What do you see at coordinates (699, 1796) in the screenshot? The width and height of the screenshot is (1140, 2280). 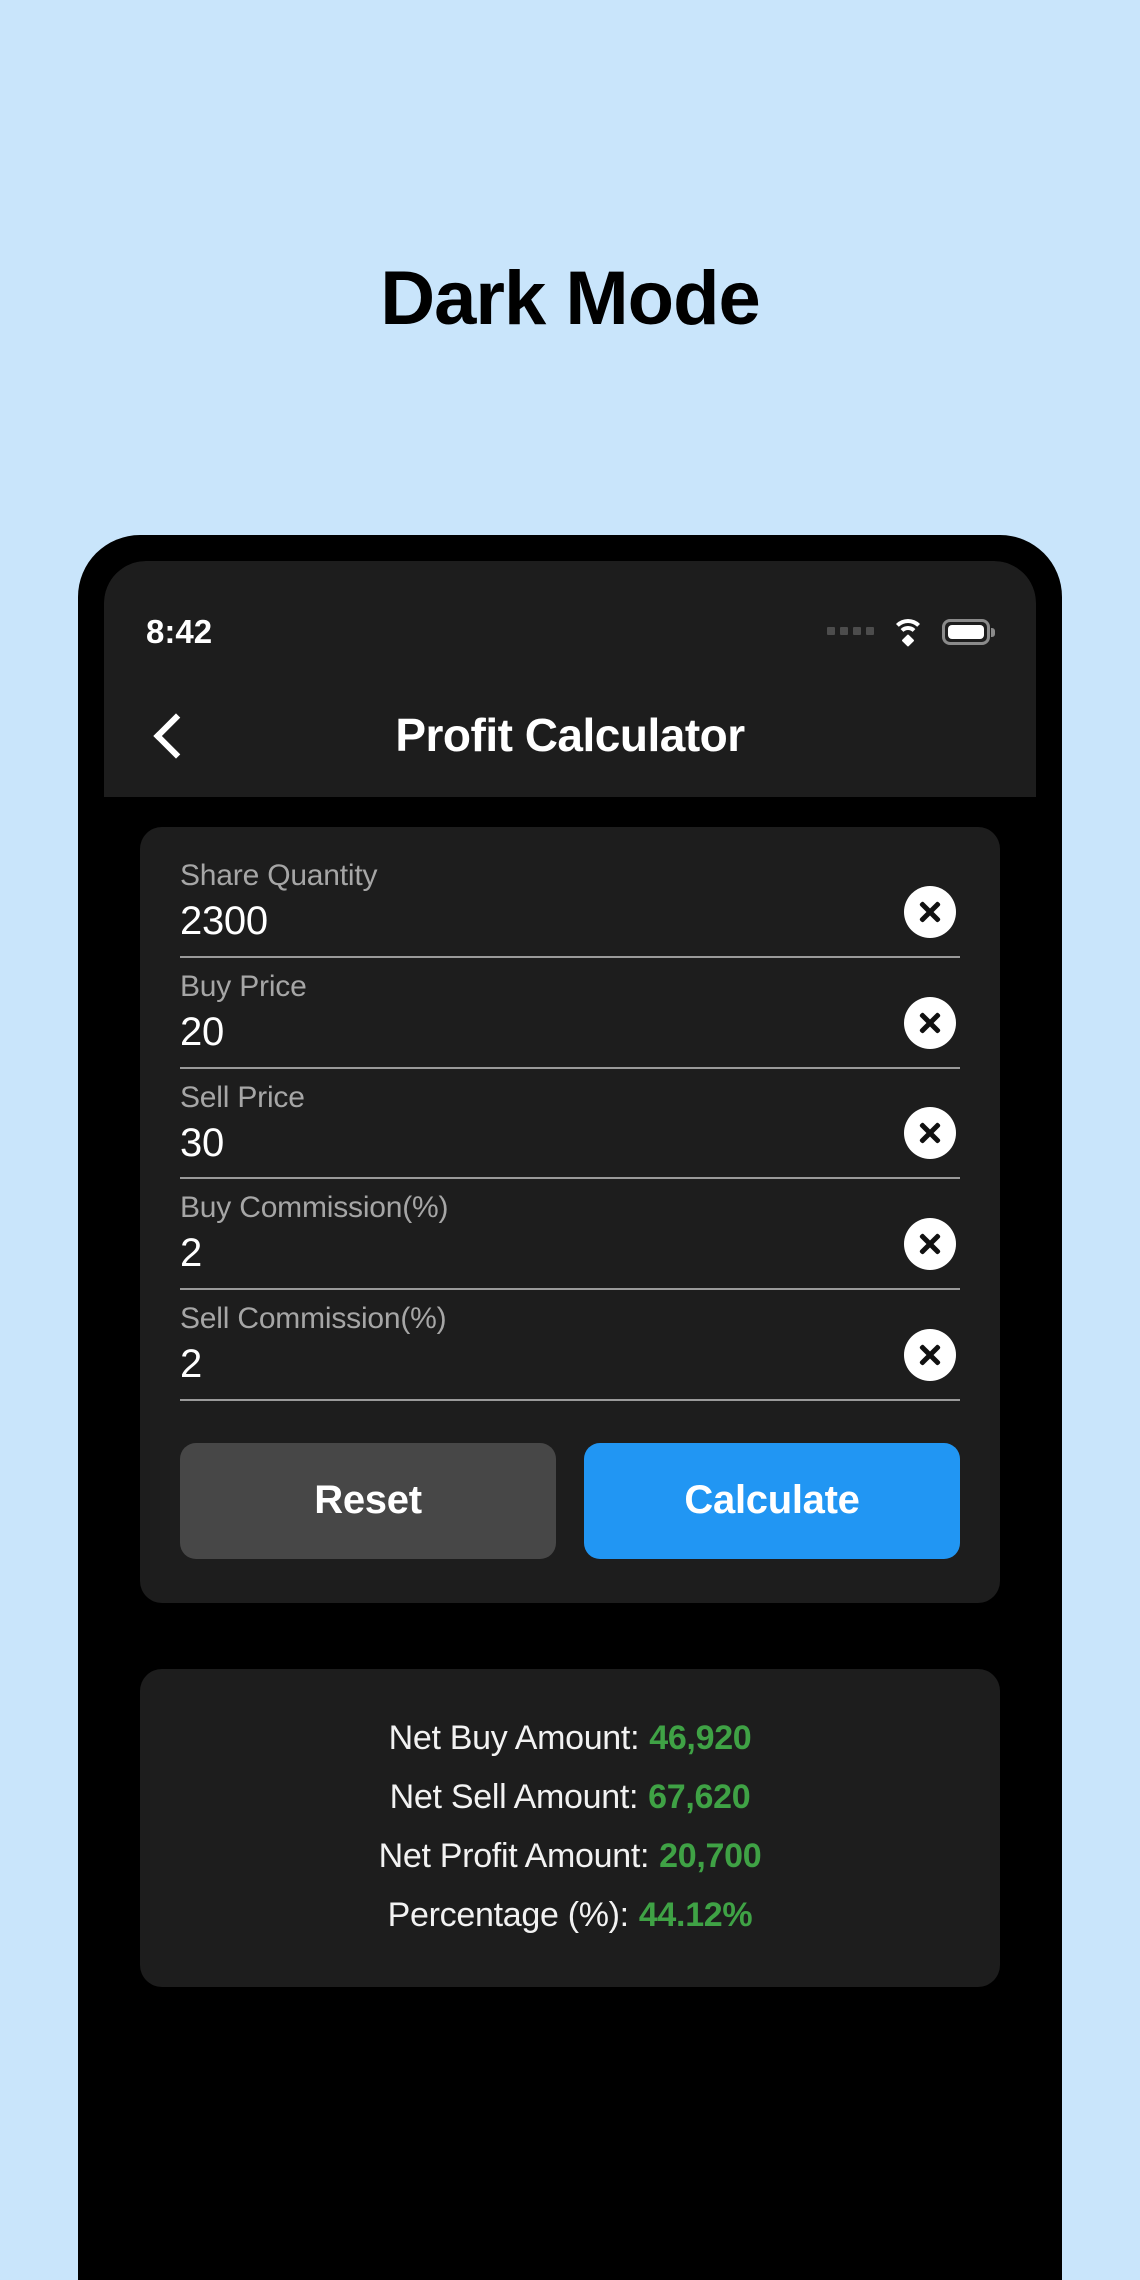 I see `result-value: 67,620` at bounding box center [699, 1796].